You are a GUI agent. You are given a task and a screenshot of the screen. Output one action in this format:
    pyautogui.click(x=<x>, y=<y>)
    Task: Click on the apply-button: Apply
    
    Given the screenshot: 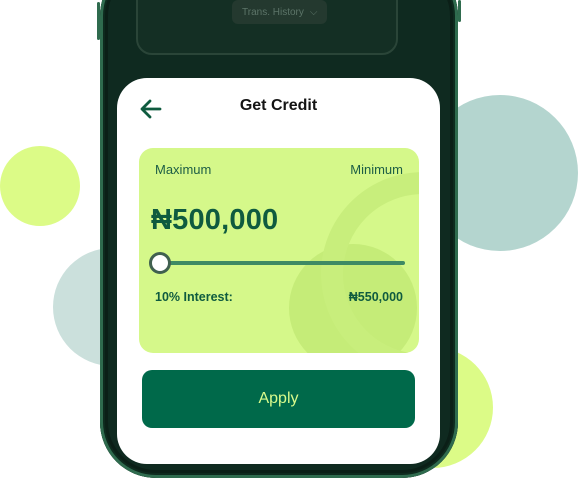 What is the action you would take?
    pyautogui.click(x=278, y=399)
    